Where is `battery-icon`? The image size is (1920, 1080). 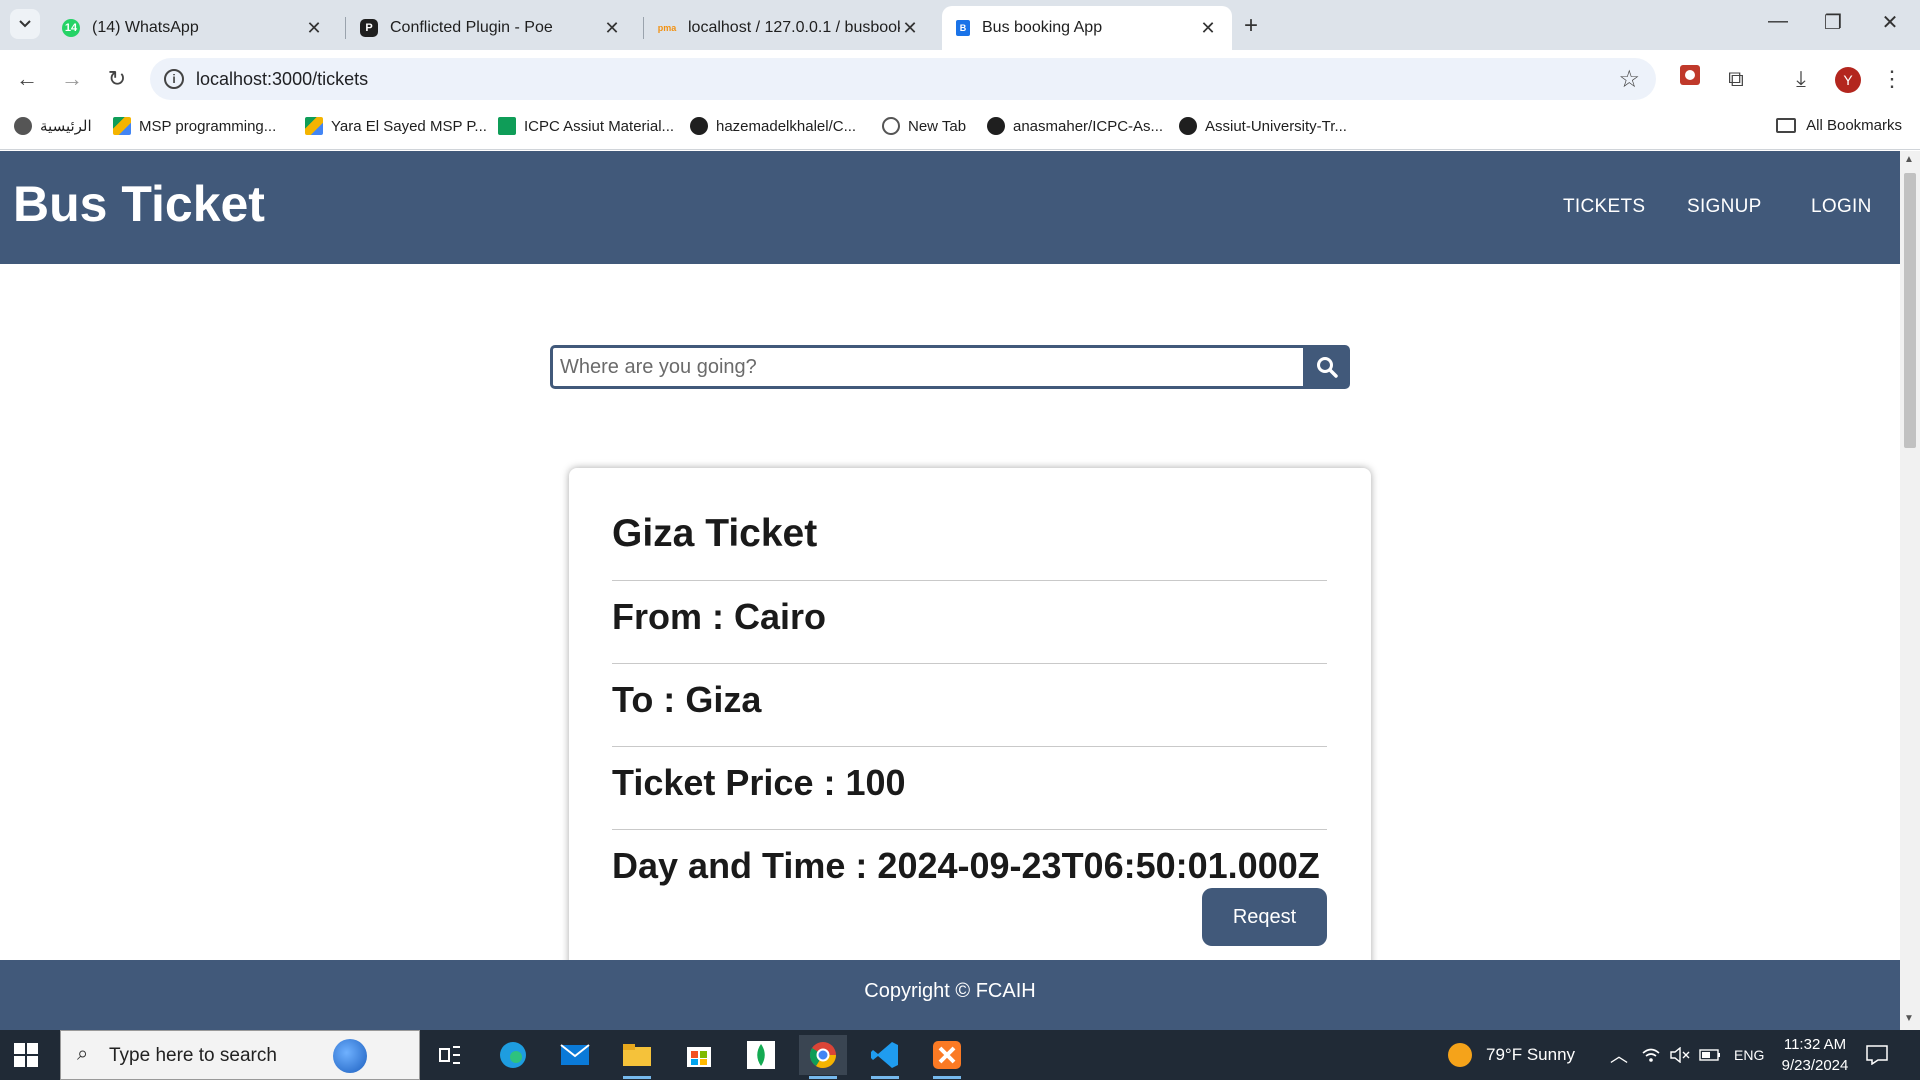 battery-icon is located at coordinates (1710, 1055).